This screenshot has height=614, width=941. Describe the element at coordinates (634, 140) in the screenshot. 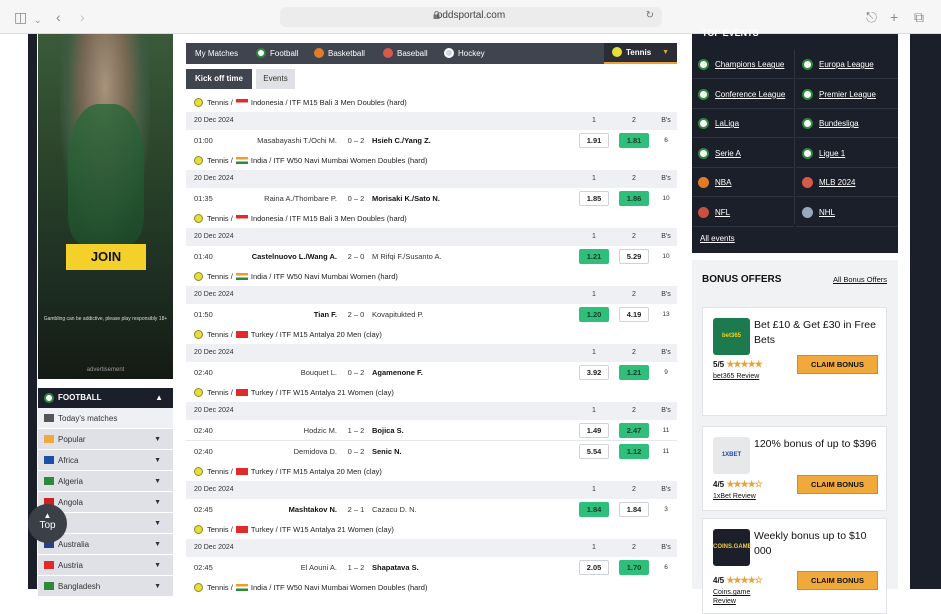

I see `odds-away-button: 1.81` at that location.